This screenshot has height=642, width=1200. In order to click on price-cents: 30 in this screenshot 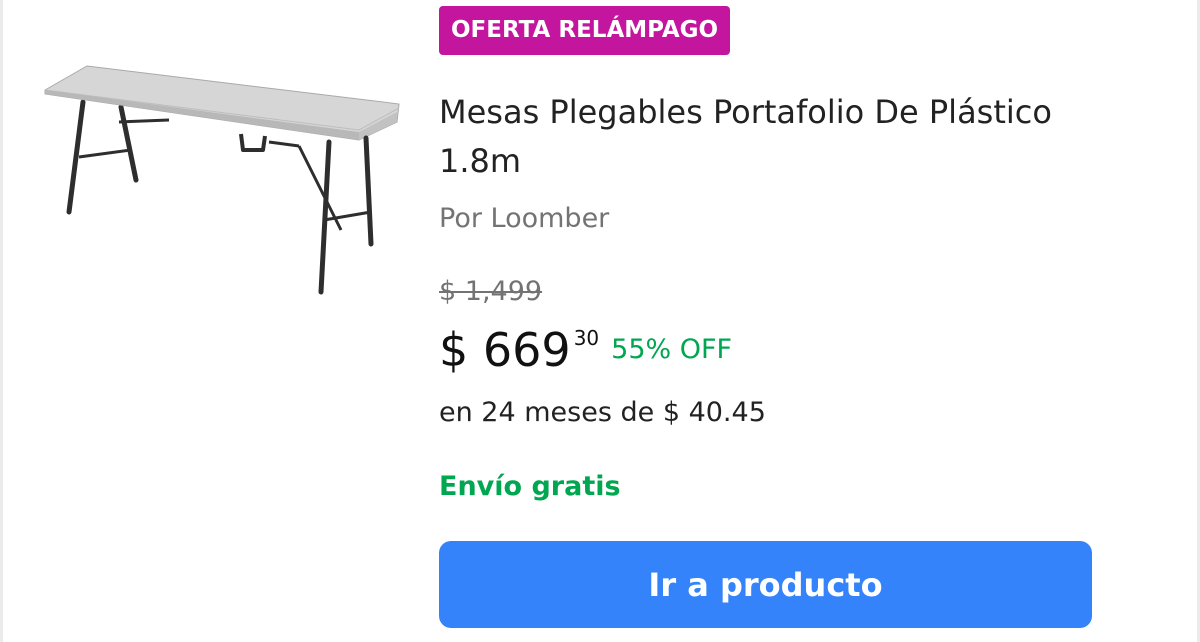, I will do `click(586, 338)`.